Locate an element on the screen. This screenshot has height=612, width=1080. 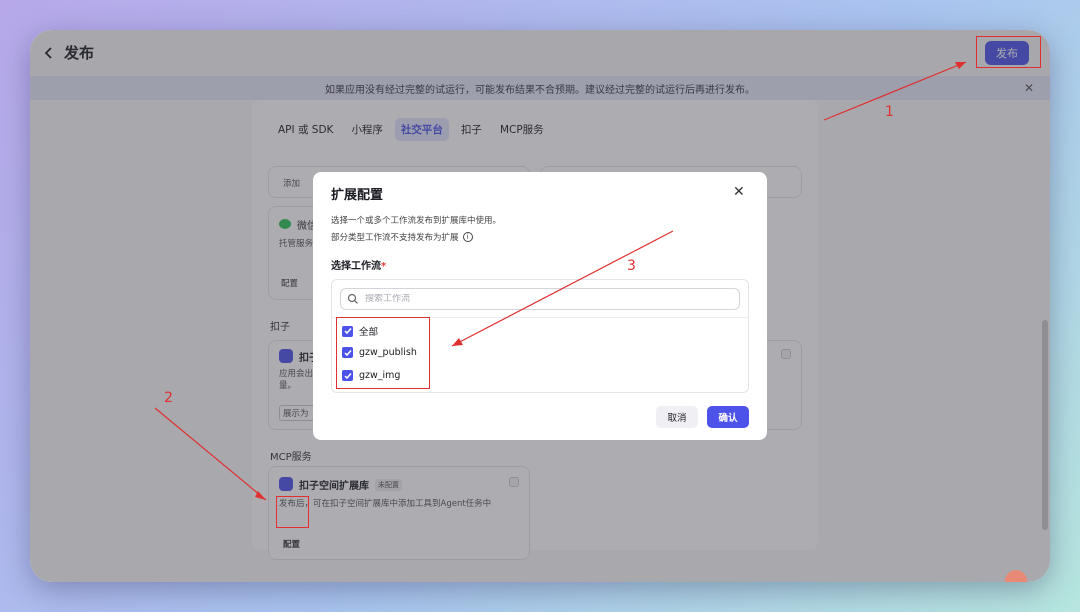
confirm-button: 确认 is located at coordinates (728, 417).